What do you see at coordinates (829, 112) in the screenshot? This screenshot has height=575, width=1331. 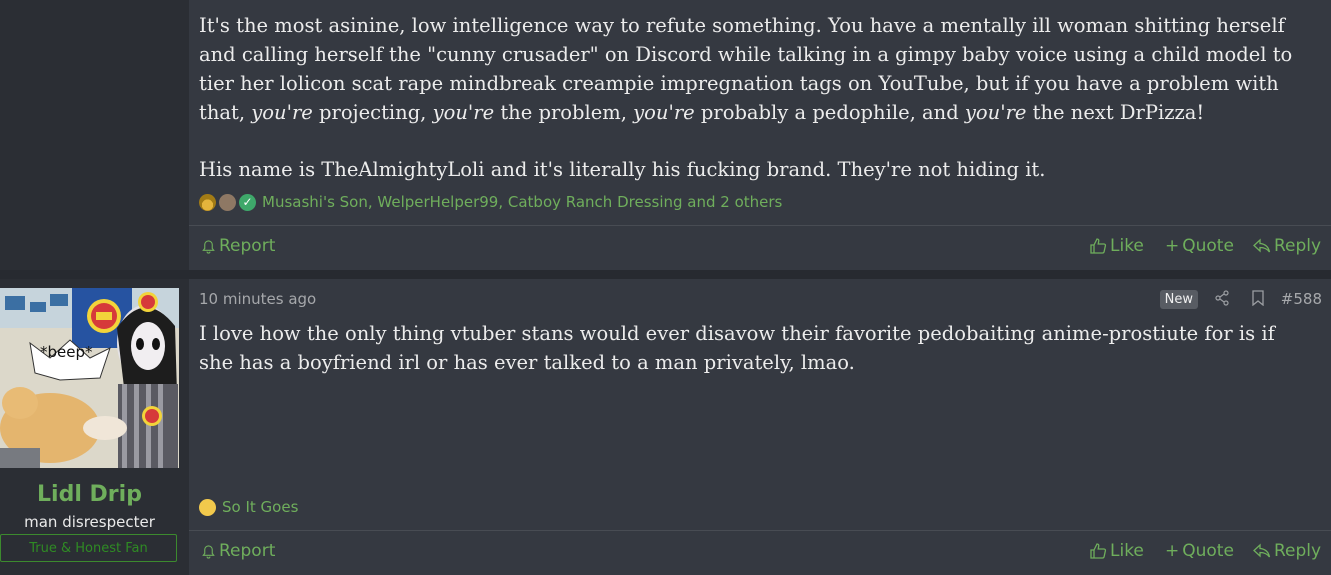 I see `paragraph-segment: probably a pedophile, and` at bounding box center [829, 112].